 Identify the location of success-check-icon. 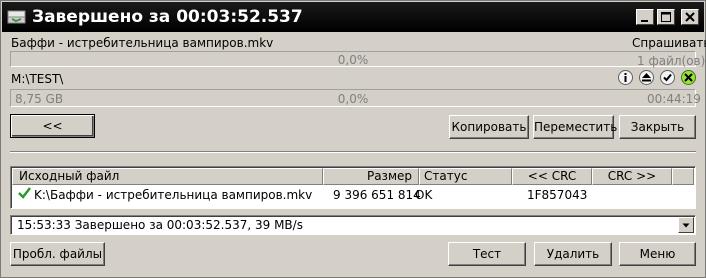
(24, 194).